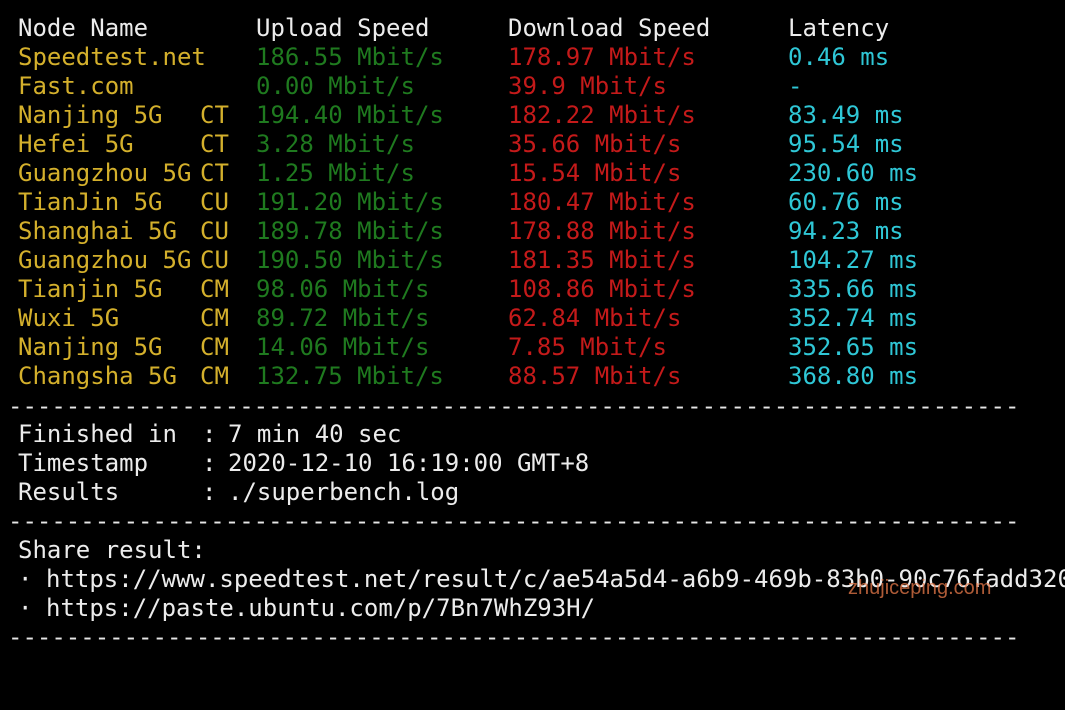 The height and width of the screenshot is (710, 1065). Describe the element at coordinates (344, 492) in the screenshot. I see `info-value: ./superbench.log` at that location.